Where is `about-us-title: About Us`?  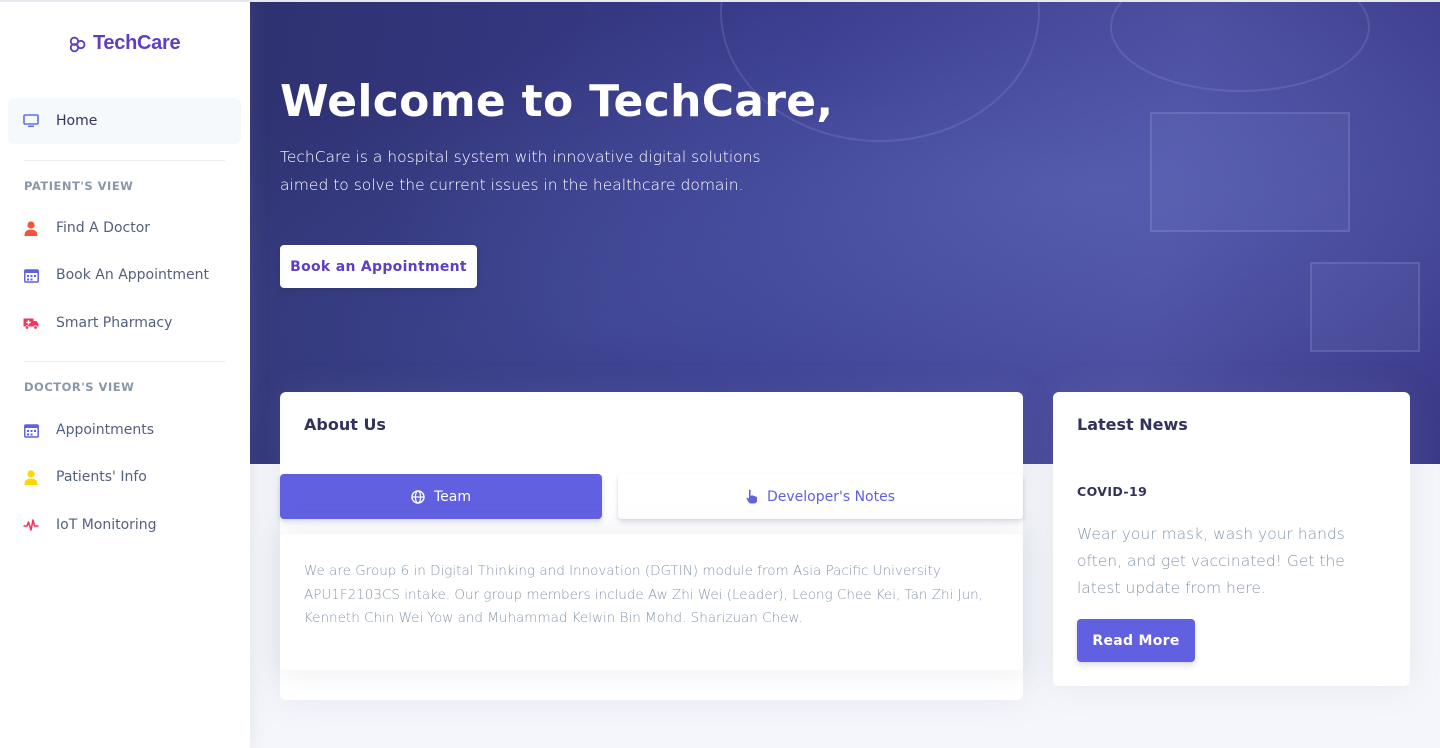 about-us-title: About Us is located at coordinates (345, 424).